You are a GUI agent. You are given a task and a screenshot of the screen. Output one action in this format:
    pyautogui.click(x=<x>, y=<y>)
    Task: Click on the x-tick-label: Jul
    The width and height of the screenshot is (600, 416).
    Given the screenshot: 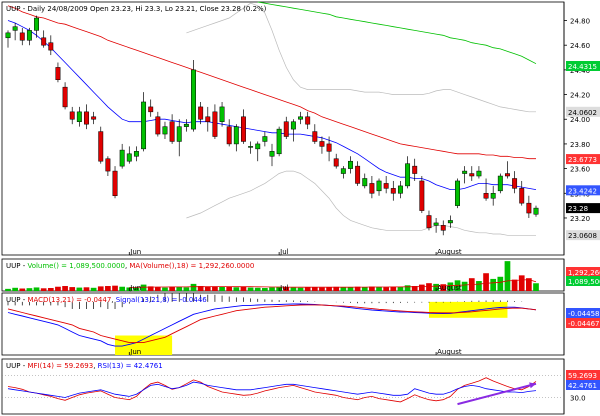 What is the action you would take?
    pyautogui.click(x=284, y=252)
    